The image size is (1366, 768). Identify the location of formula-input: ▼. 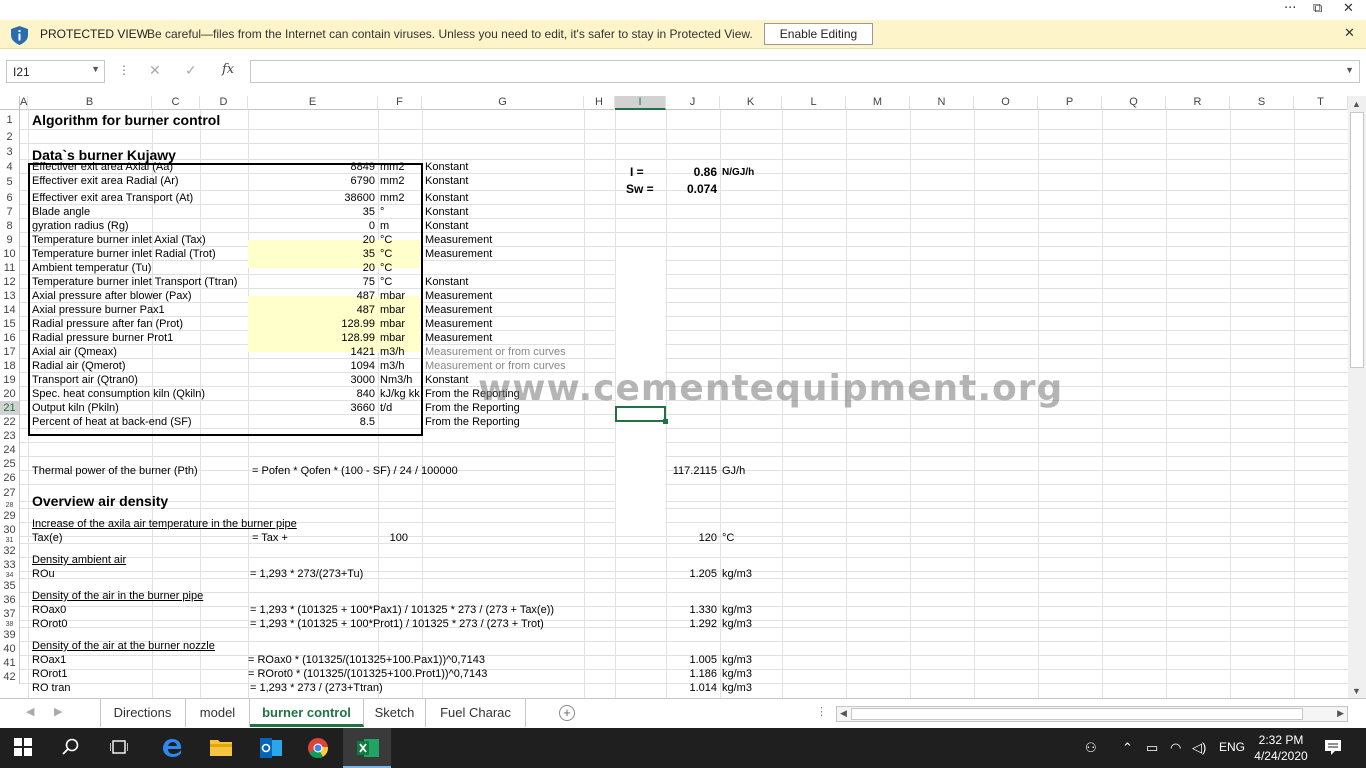
(805, 71).